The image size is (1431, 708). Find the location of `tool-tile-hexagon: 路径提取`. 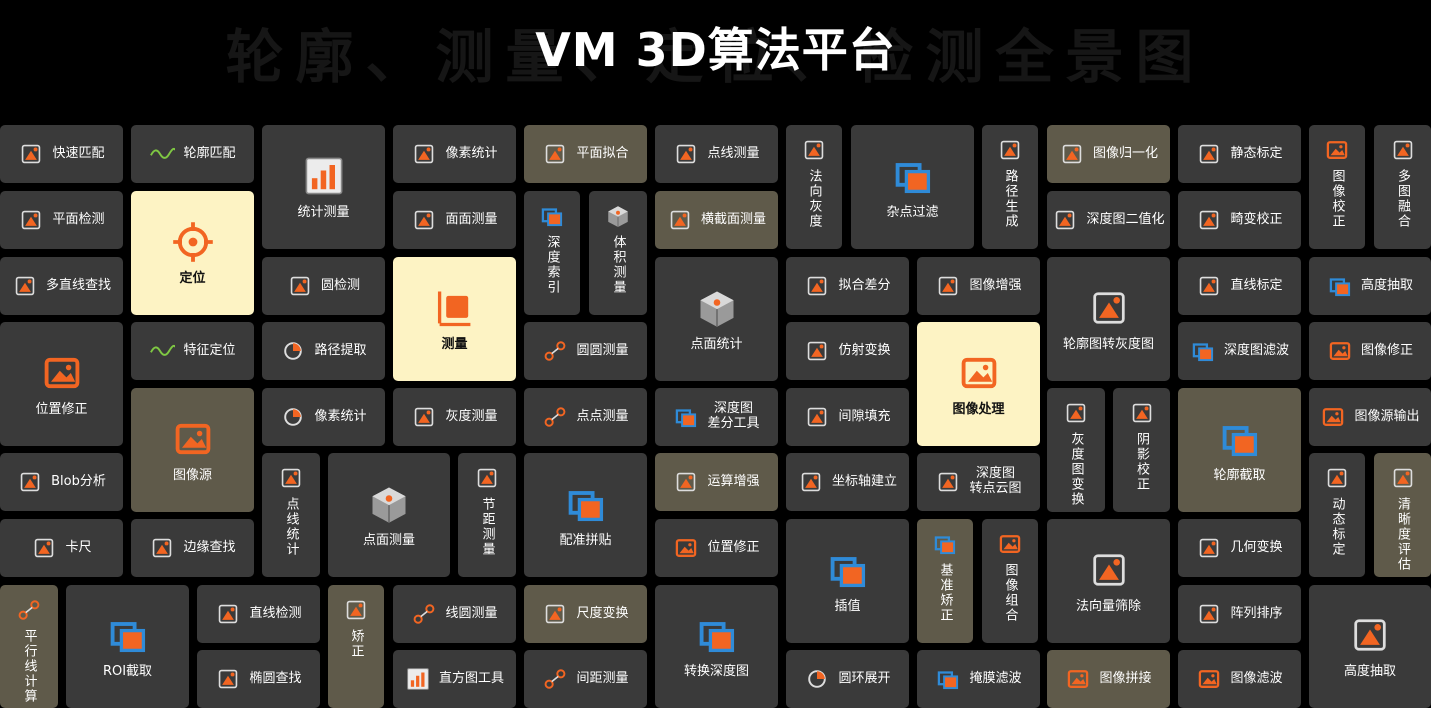

tool-tile-hexagon: 路径提取 is located at coordinates (323, 351).